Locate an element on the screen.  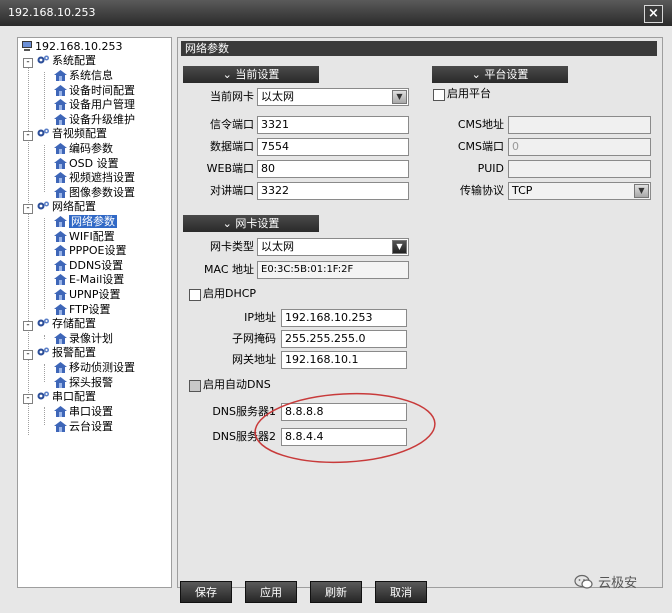
tree-item-net-params: 网络参数 is located at coordinates (85, 222).